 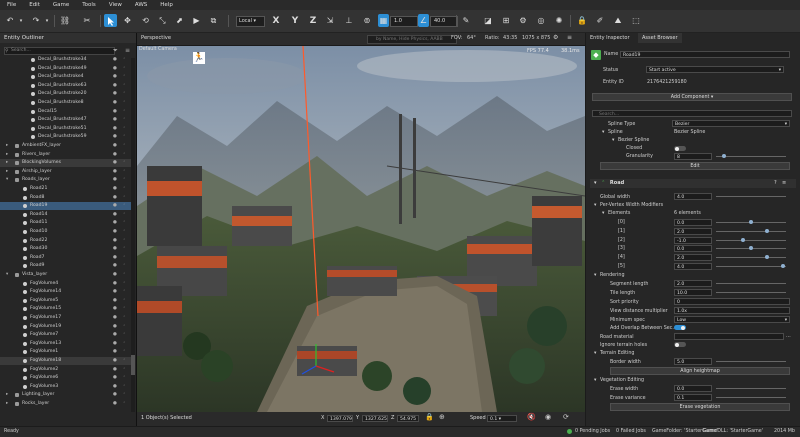 What do you see at coordinates (65, 103) in the screenshot?
I see `outliner-row: Decal_Brushstroke8 ● ◦` at bounding box center [65, 103].